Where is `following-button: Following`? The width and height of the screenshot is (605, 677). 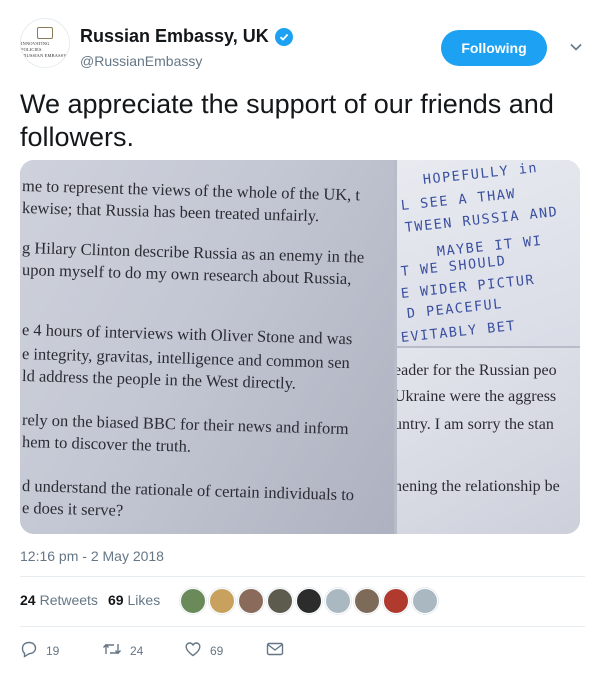 following-button: Following is located at coordinates (494, 48).